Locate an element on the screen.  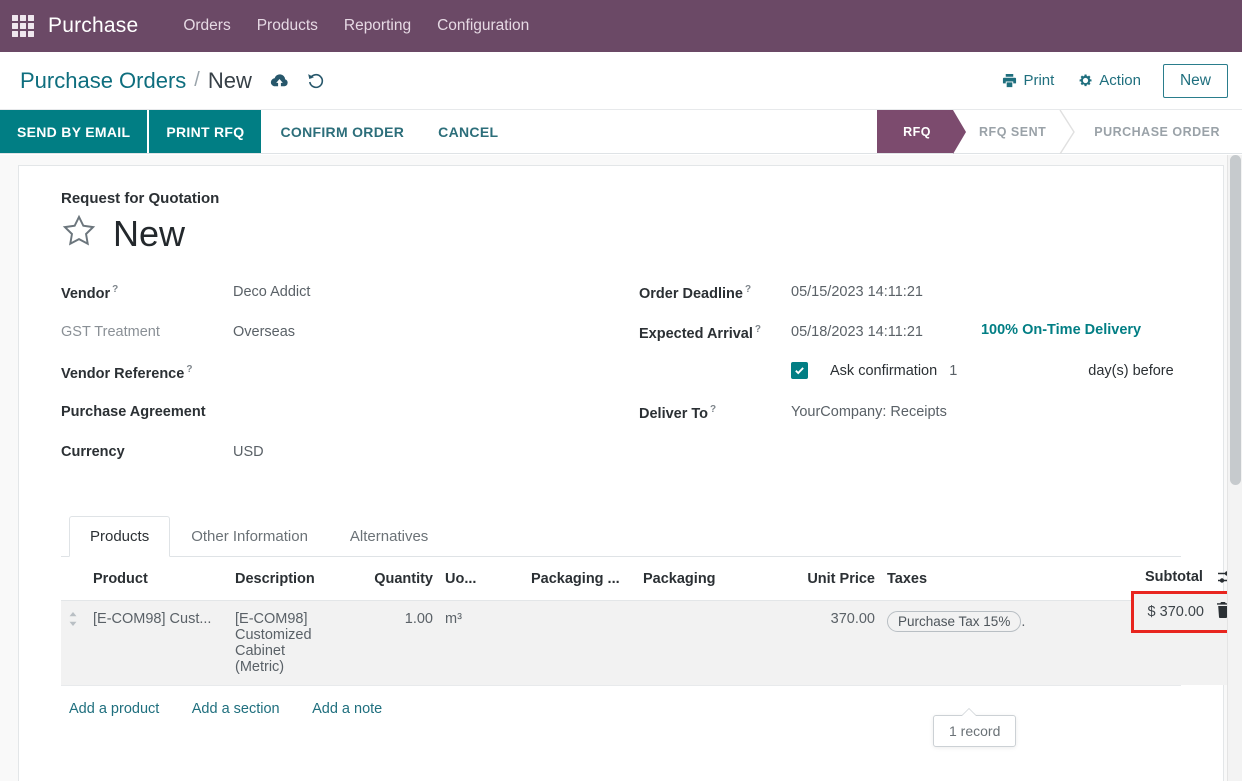
ask-confirmation-checkbox is located at coordinates (799, 370).